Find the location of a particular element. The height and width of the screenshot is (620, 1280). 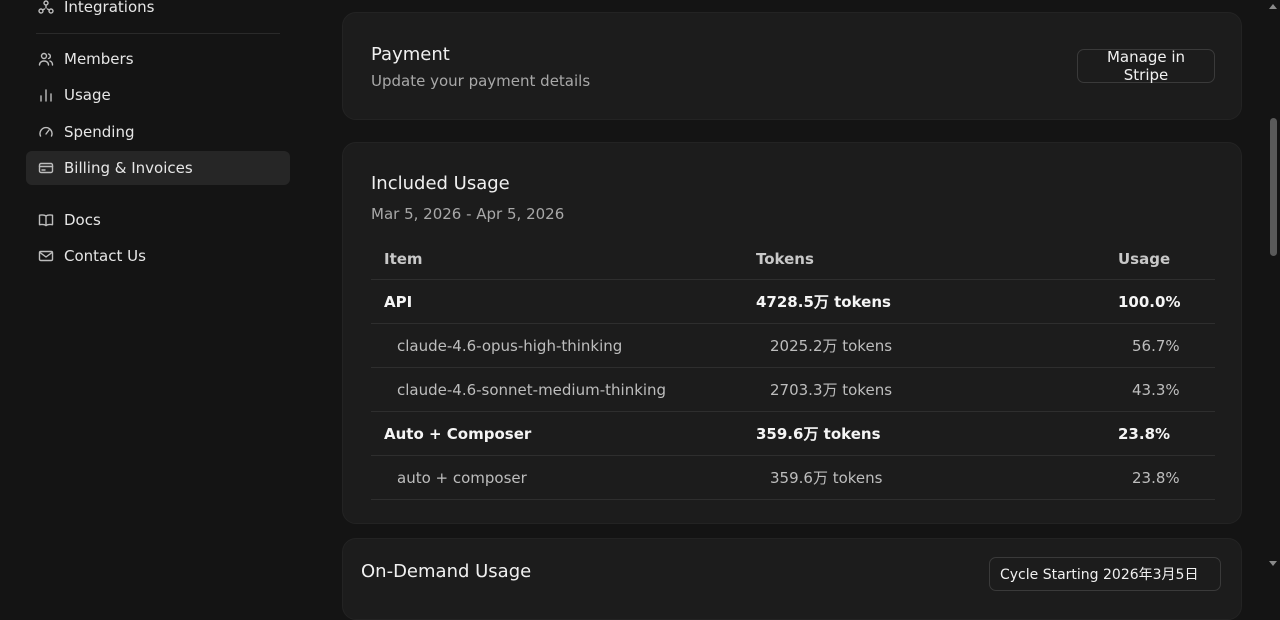

sidebar-item-label: Spending is located at coordinates (99, 132).